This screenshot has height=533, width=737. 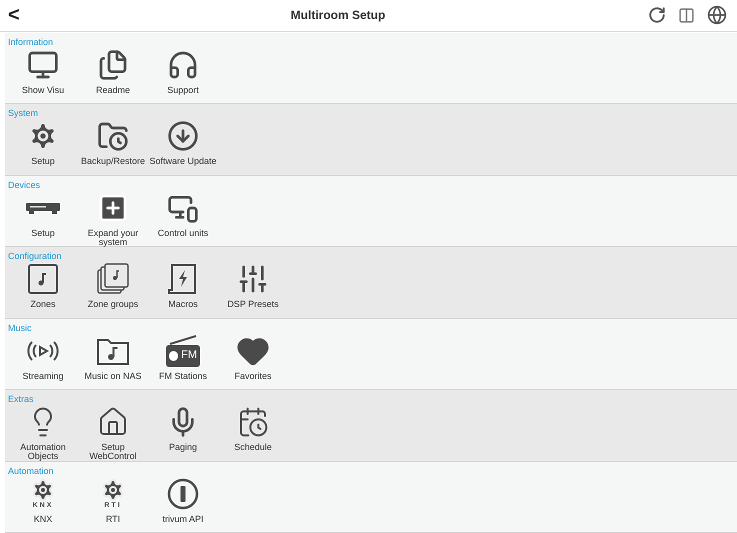 What do you see at coordinates (113, 361) in the screenshot?
I see `menu-item: Music on NAS` at bounding box center [113, 361].